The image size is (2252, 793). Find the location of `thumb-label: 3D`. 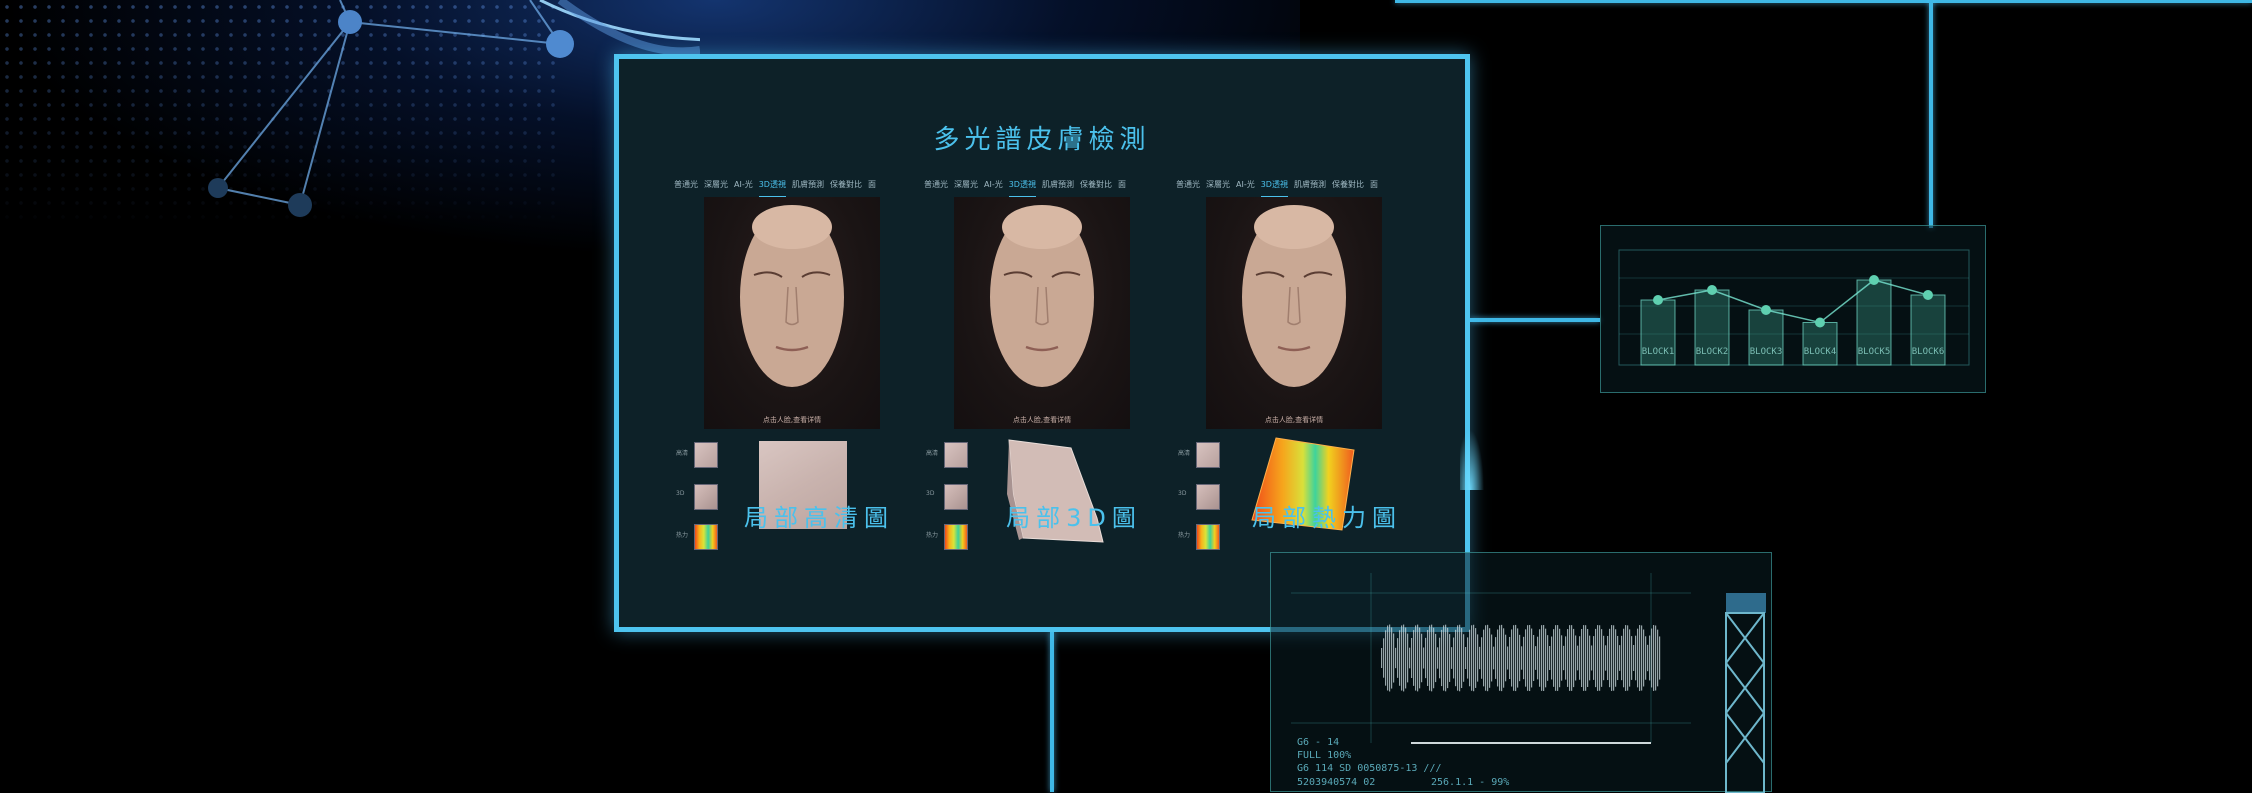

thumb-label: 3D is located at coordinates (680, 493).